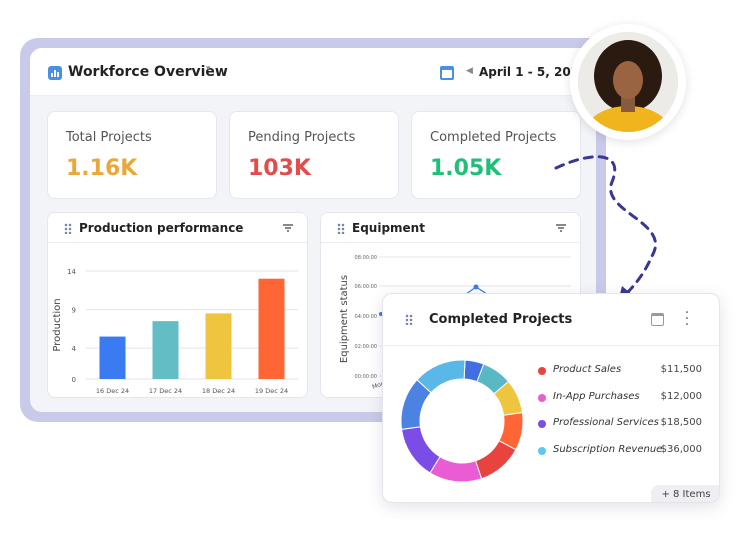  I want to click on legend-item: Professional Services $18,500, so click(623, 424).